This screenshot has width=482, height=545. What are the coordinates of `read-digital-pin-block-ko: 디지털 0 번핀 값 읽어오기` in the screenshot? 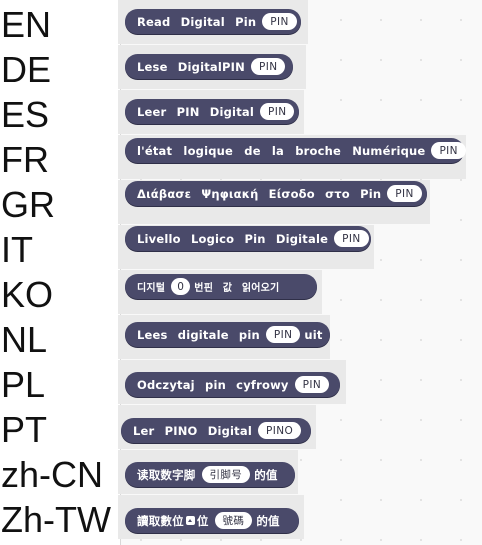 It's located at (221, 286).